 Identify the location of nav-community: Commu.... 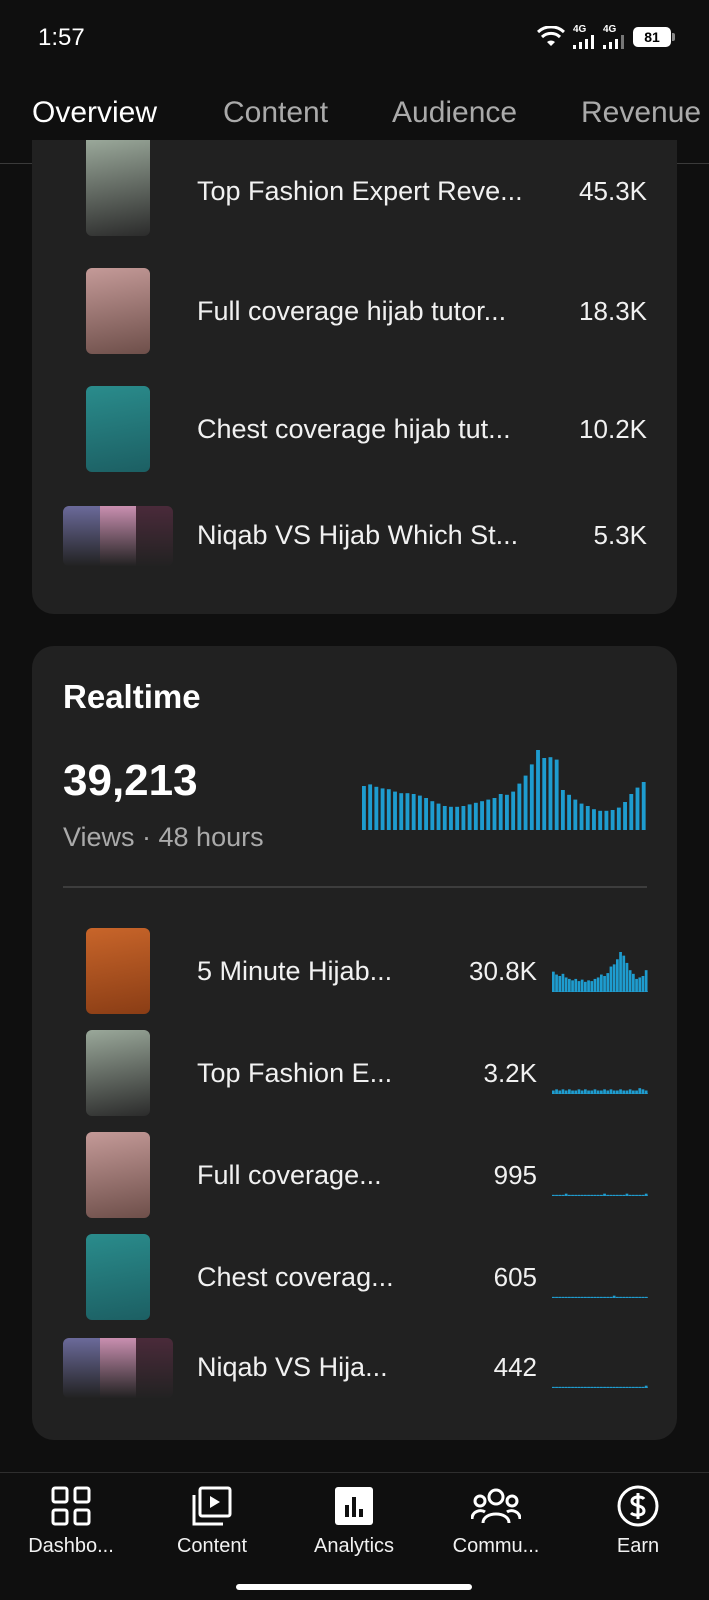
(496, 1520).